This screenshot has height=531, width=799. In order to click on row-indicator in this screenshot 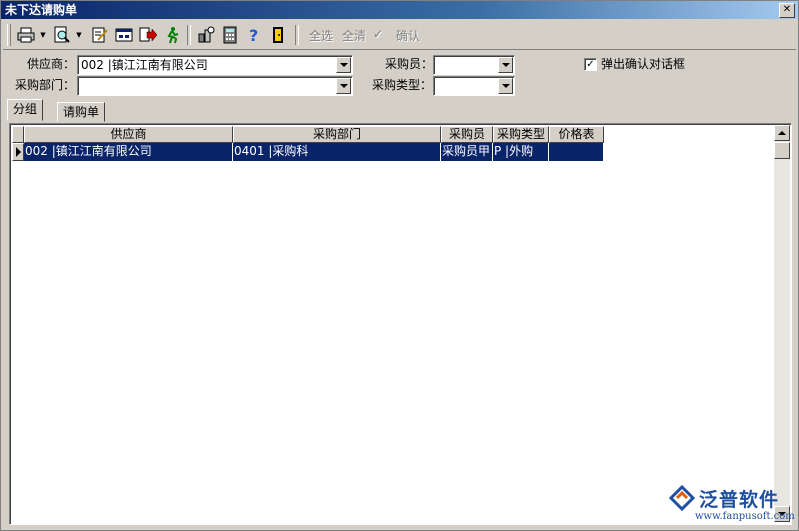, I will do `click(18, 152)`.